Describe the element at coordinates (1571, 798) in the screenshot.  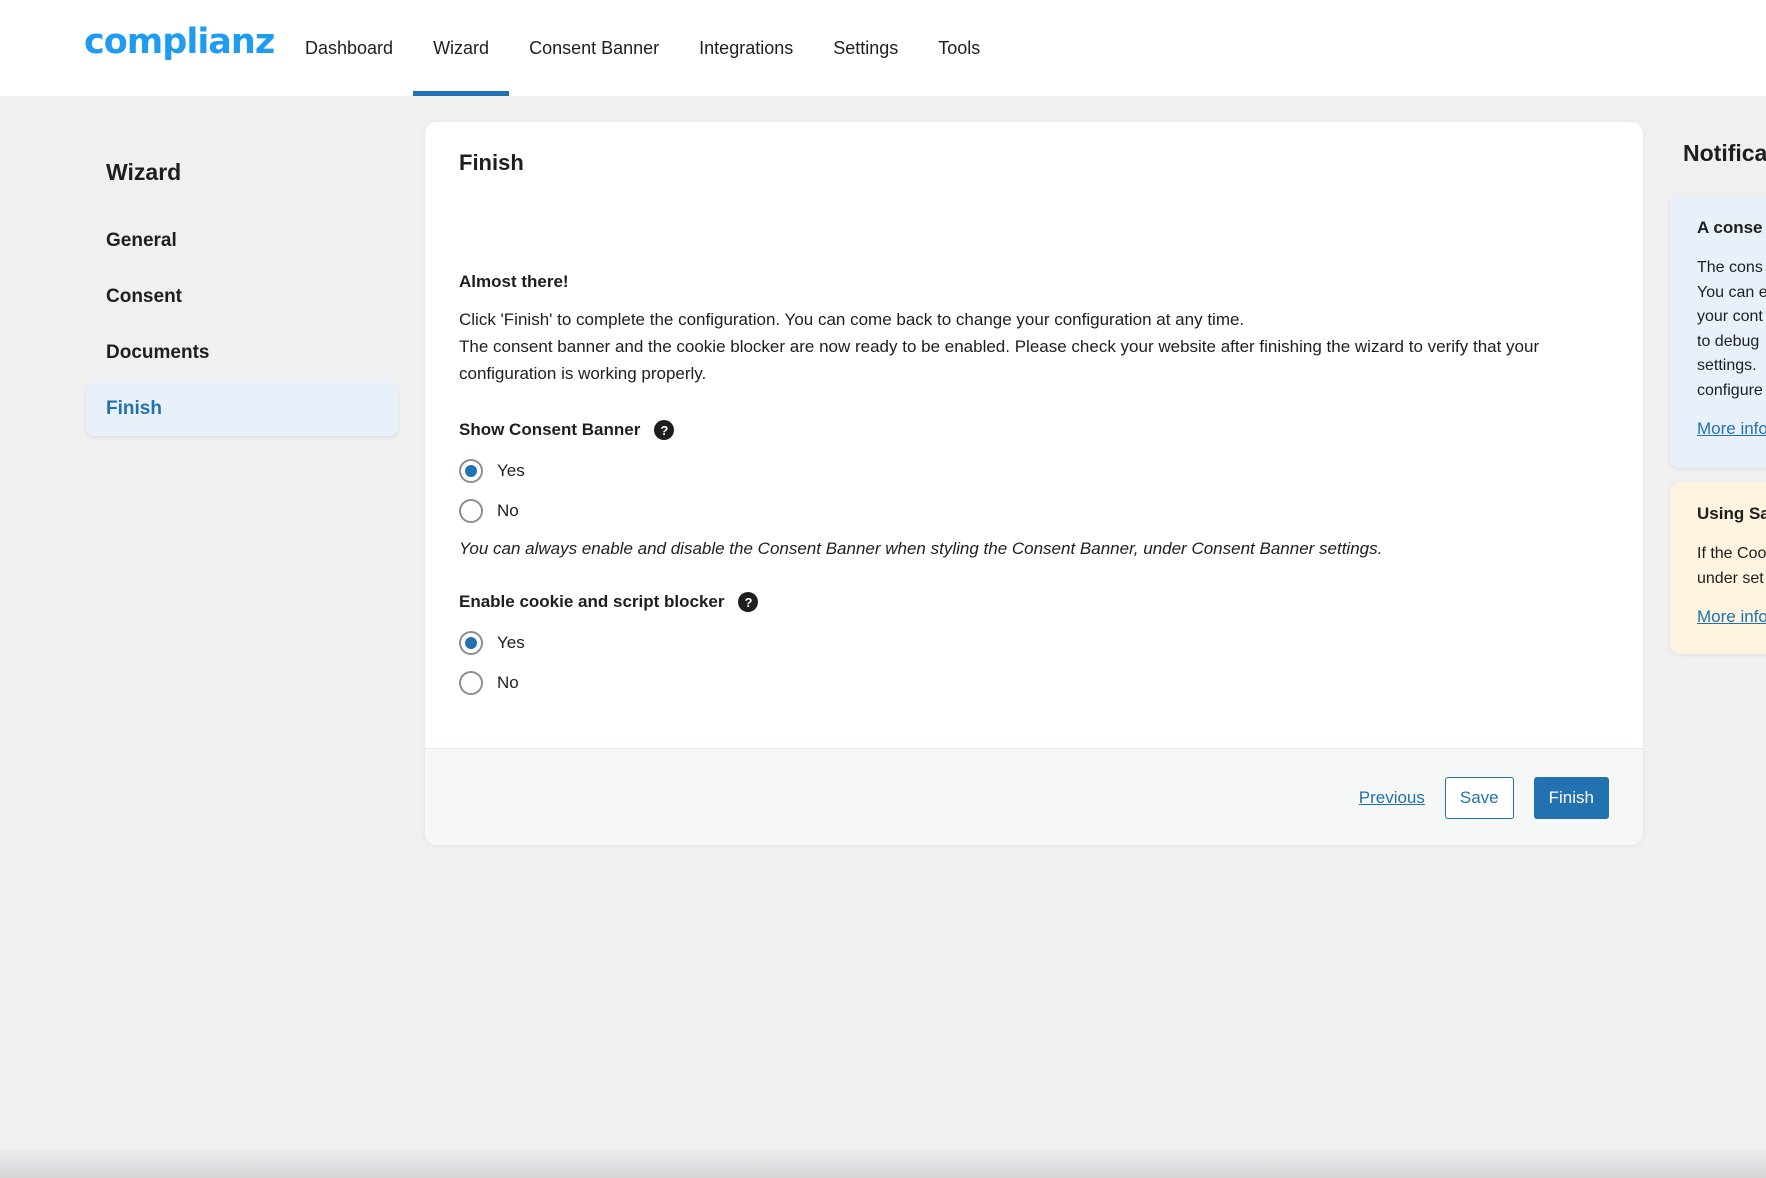
I see `finish-button: Finish` at that location.